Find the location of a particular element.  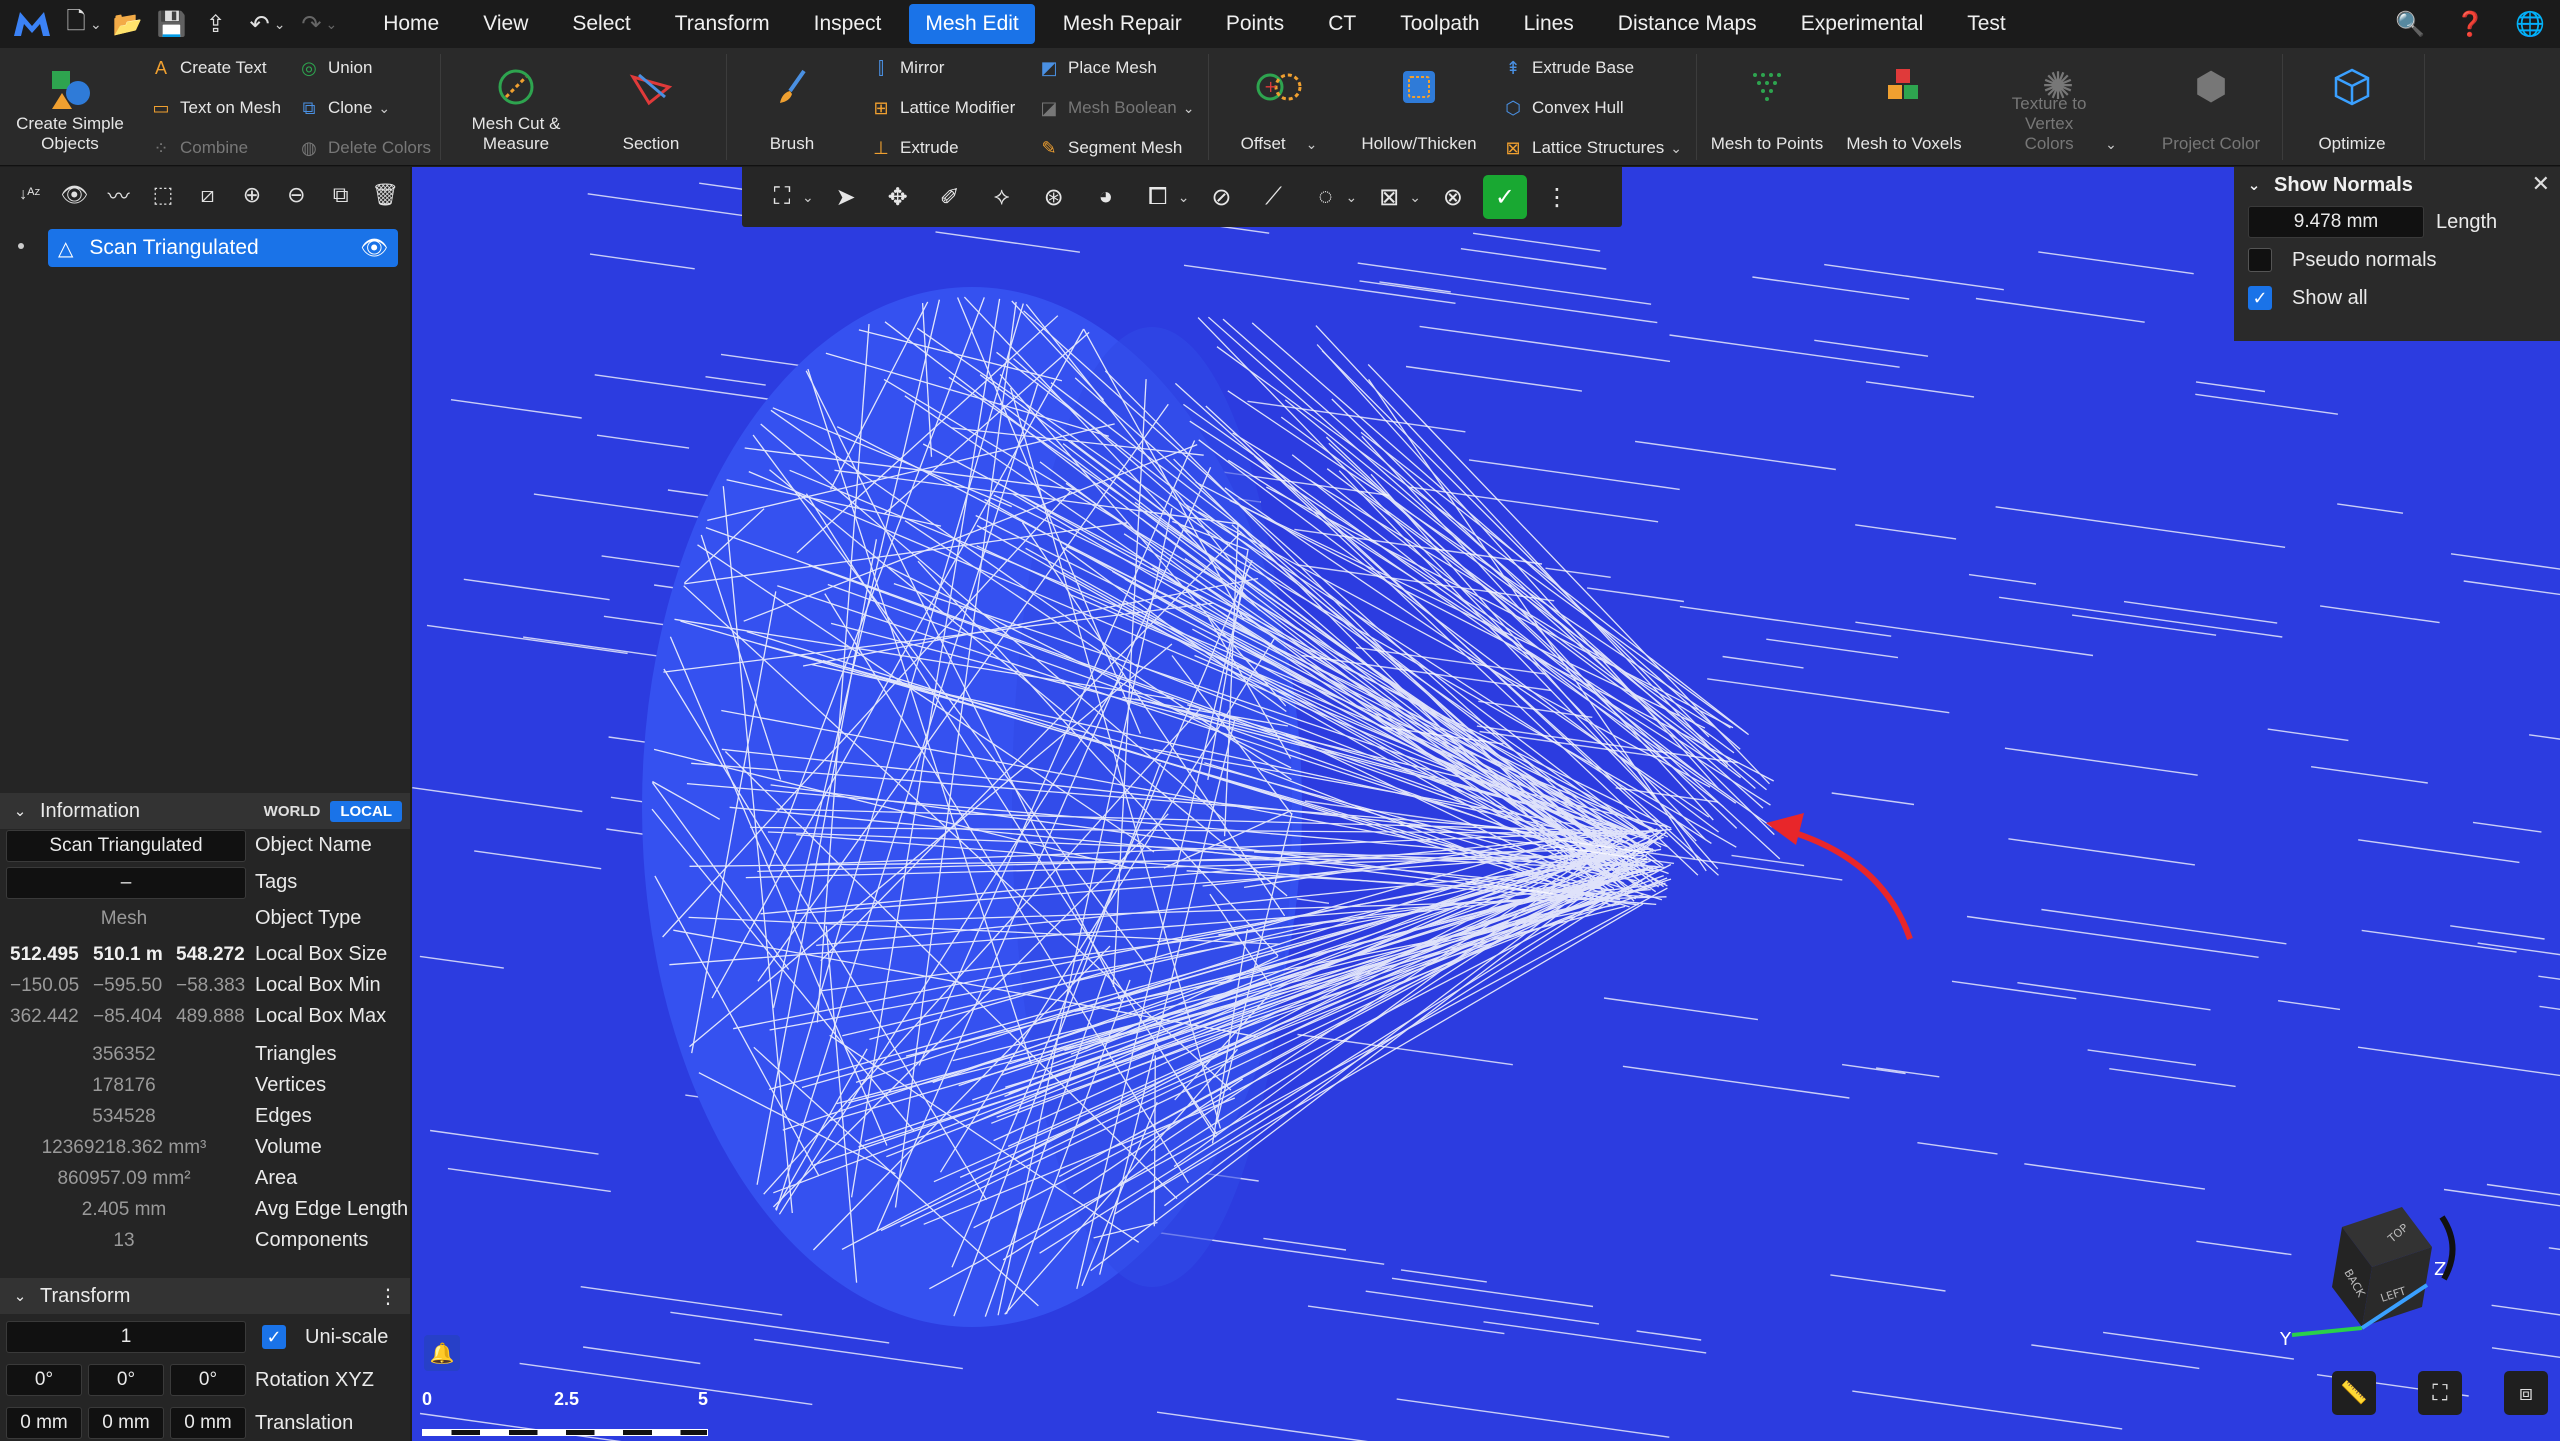

duplicate-icon: ⧉ is located at coordinates (340, 195).